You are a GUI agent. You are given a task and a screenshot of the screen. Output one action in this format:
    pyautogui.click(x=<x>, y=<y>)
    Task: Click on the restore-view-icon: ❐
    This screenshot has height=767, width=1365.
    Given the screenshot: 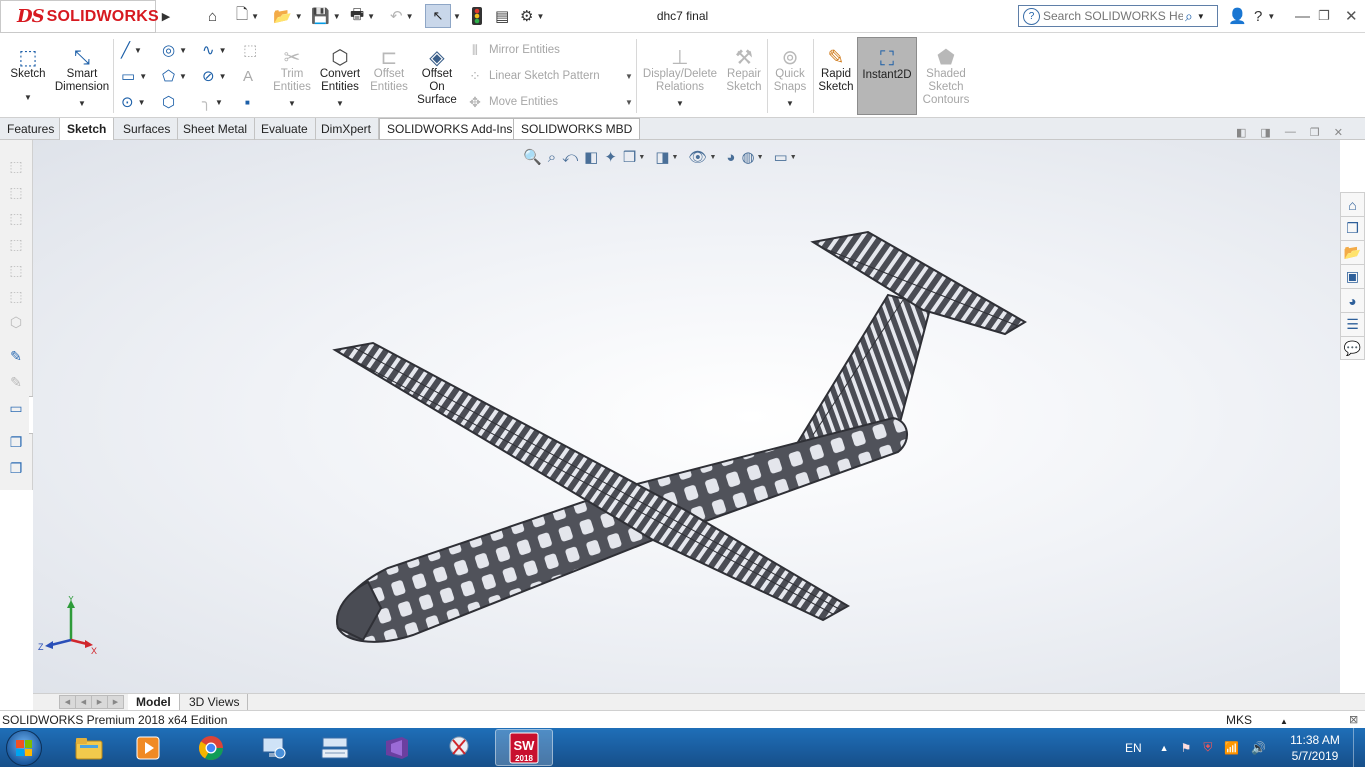 What is the action you would take?
    pyautogui.click(x=1315, y=132)
    